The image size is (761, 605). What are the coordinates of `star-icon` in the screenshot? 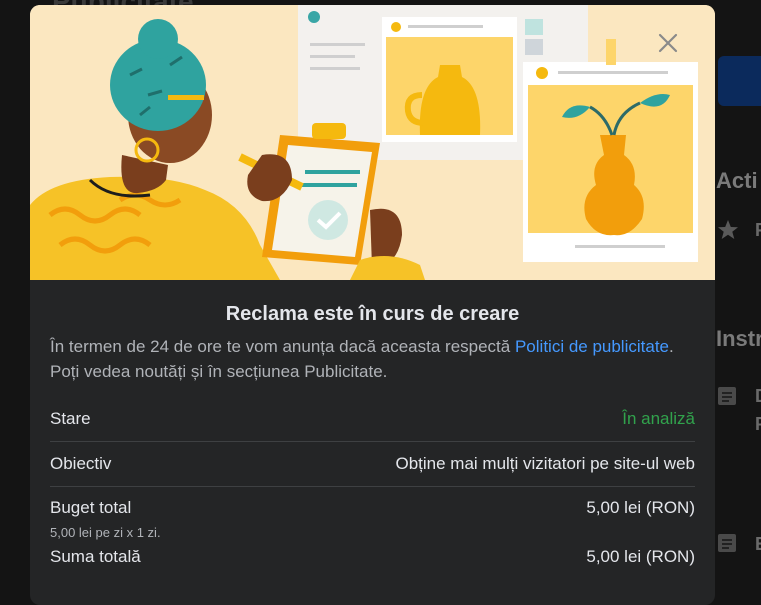 It's located at (728, 229).